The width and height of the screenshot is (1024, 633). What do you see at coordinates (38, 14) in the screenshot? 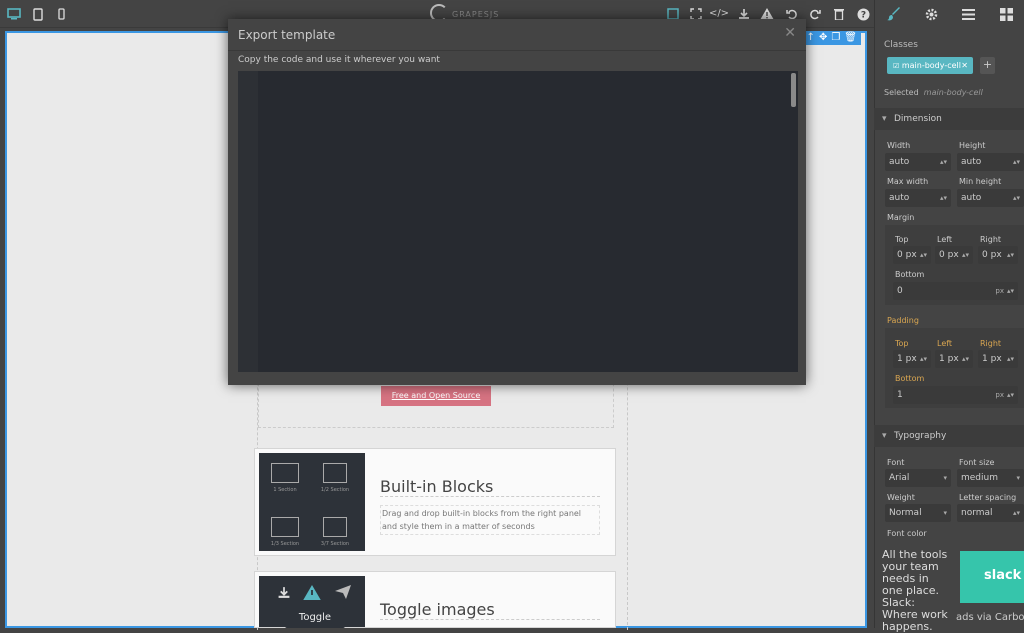
I see `tablet-icon` at bounding box center [38, 14].